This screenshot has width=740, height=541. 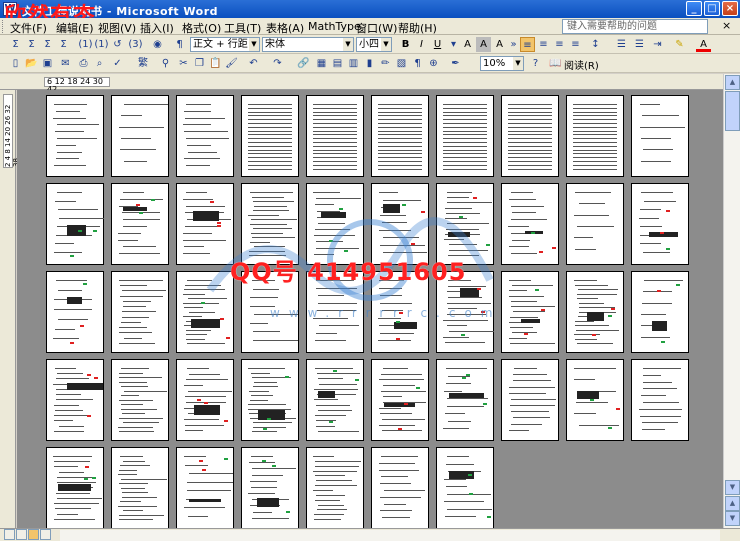 What do you see at coordinates (99, 63) in the screenshot?
I see `print-preview-icon: ⌕` at bounding box center [99, 63].